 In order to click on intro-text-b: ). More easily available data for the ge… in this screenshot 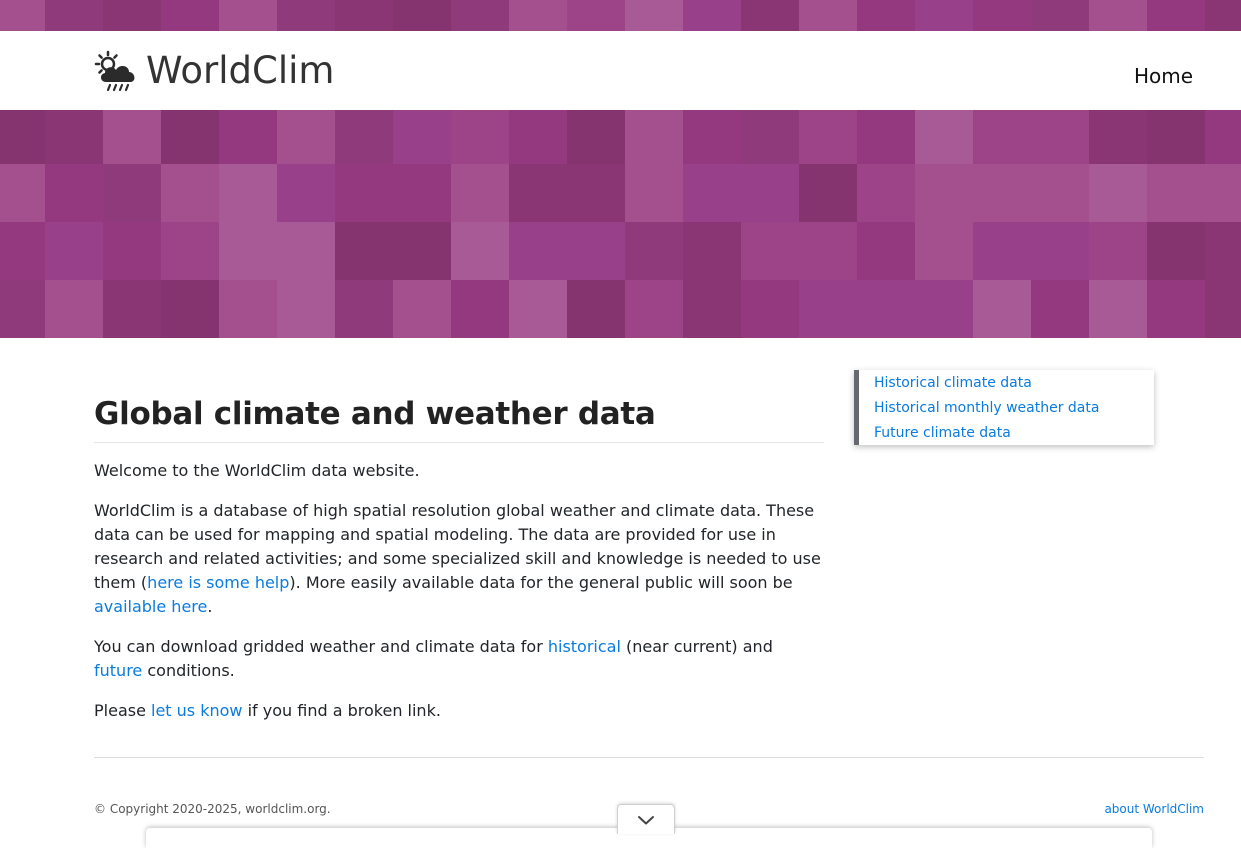, I will do `click(541, 582)`.